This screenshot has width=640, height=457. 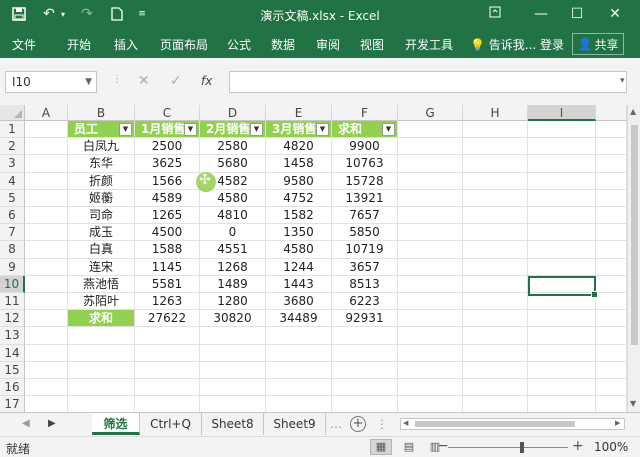 I want to click on data-cell: 0, so click(x=233, y=233).